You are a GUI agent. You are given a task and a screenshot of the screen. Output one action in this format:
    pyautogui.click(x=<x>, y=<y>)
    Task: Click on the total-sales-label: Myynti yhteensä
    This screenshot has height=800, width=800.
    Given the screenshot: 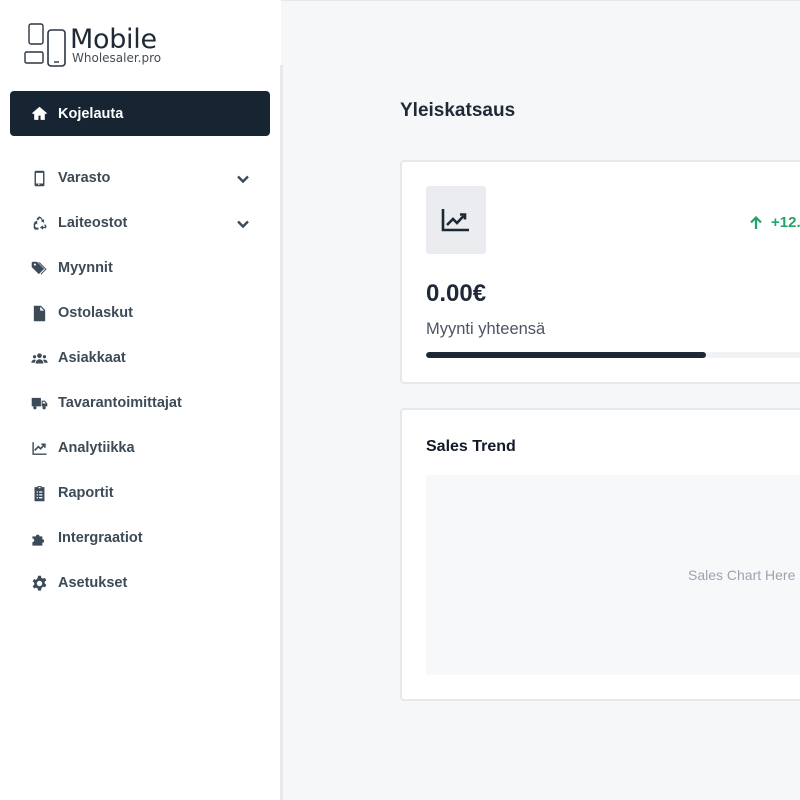 What is the action you would take?
    pyautogui.click(x=486, y=329)
    